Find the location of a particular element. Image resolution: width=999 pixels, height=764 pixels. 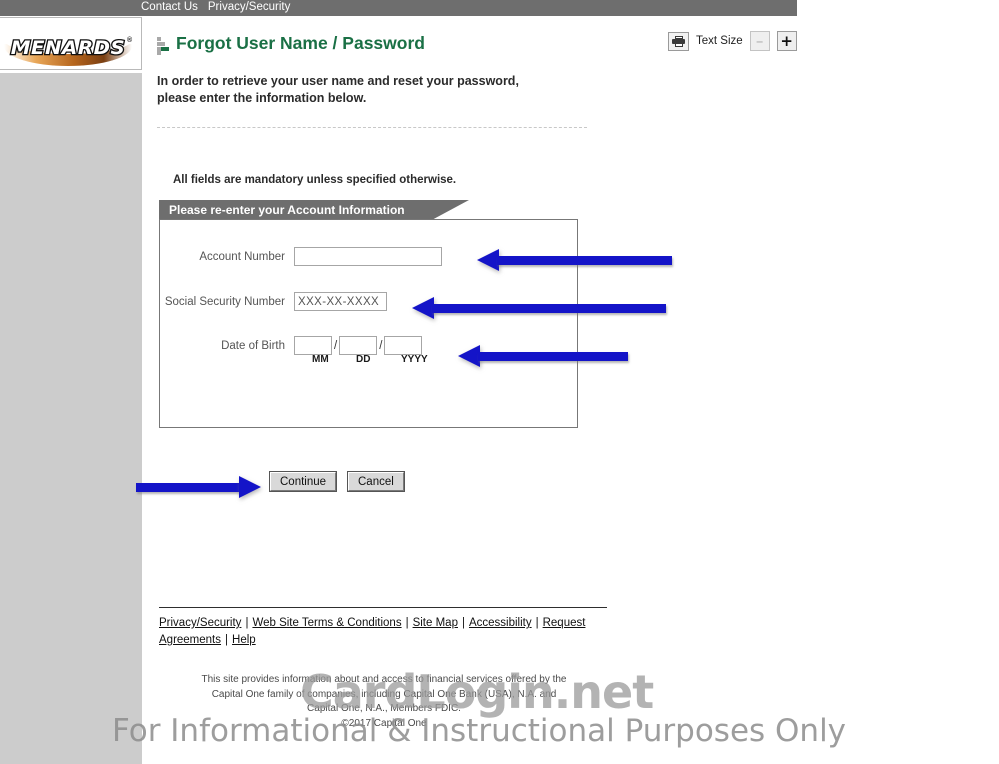

intro-line-2: please enter the information below. is located at coordinates (262, 98).